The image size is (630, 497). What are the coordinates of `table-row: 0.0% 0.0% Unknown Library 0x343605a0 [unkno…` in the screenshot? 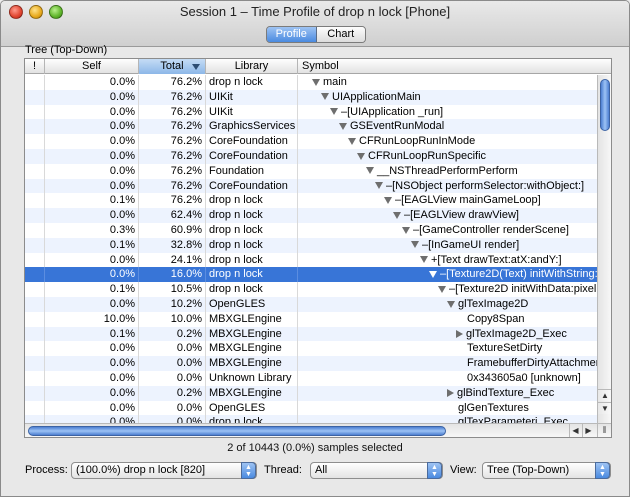 It's located at (311, 378).